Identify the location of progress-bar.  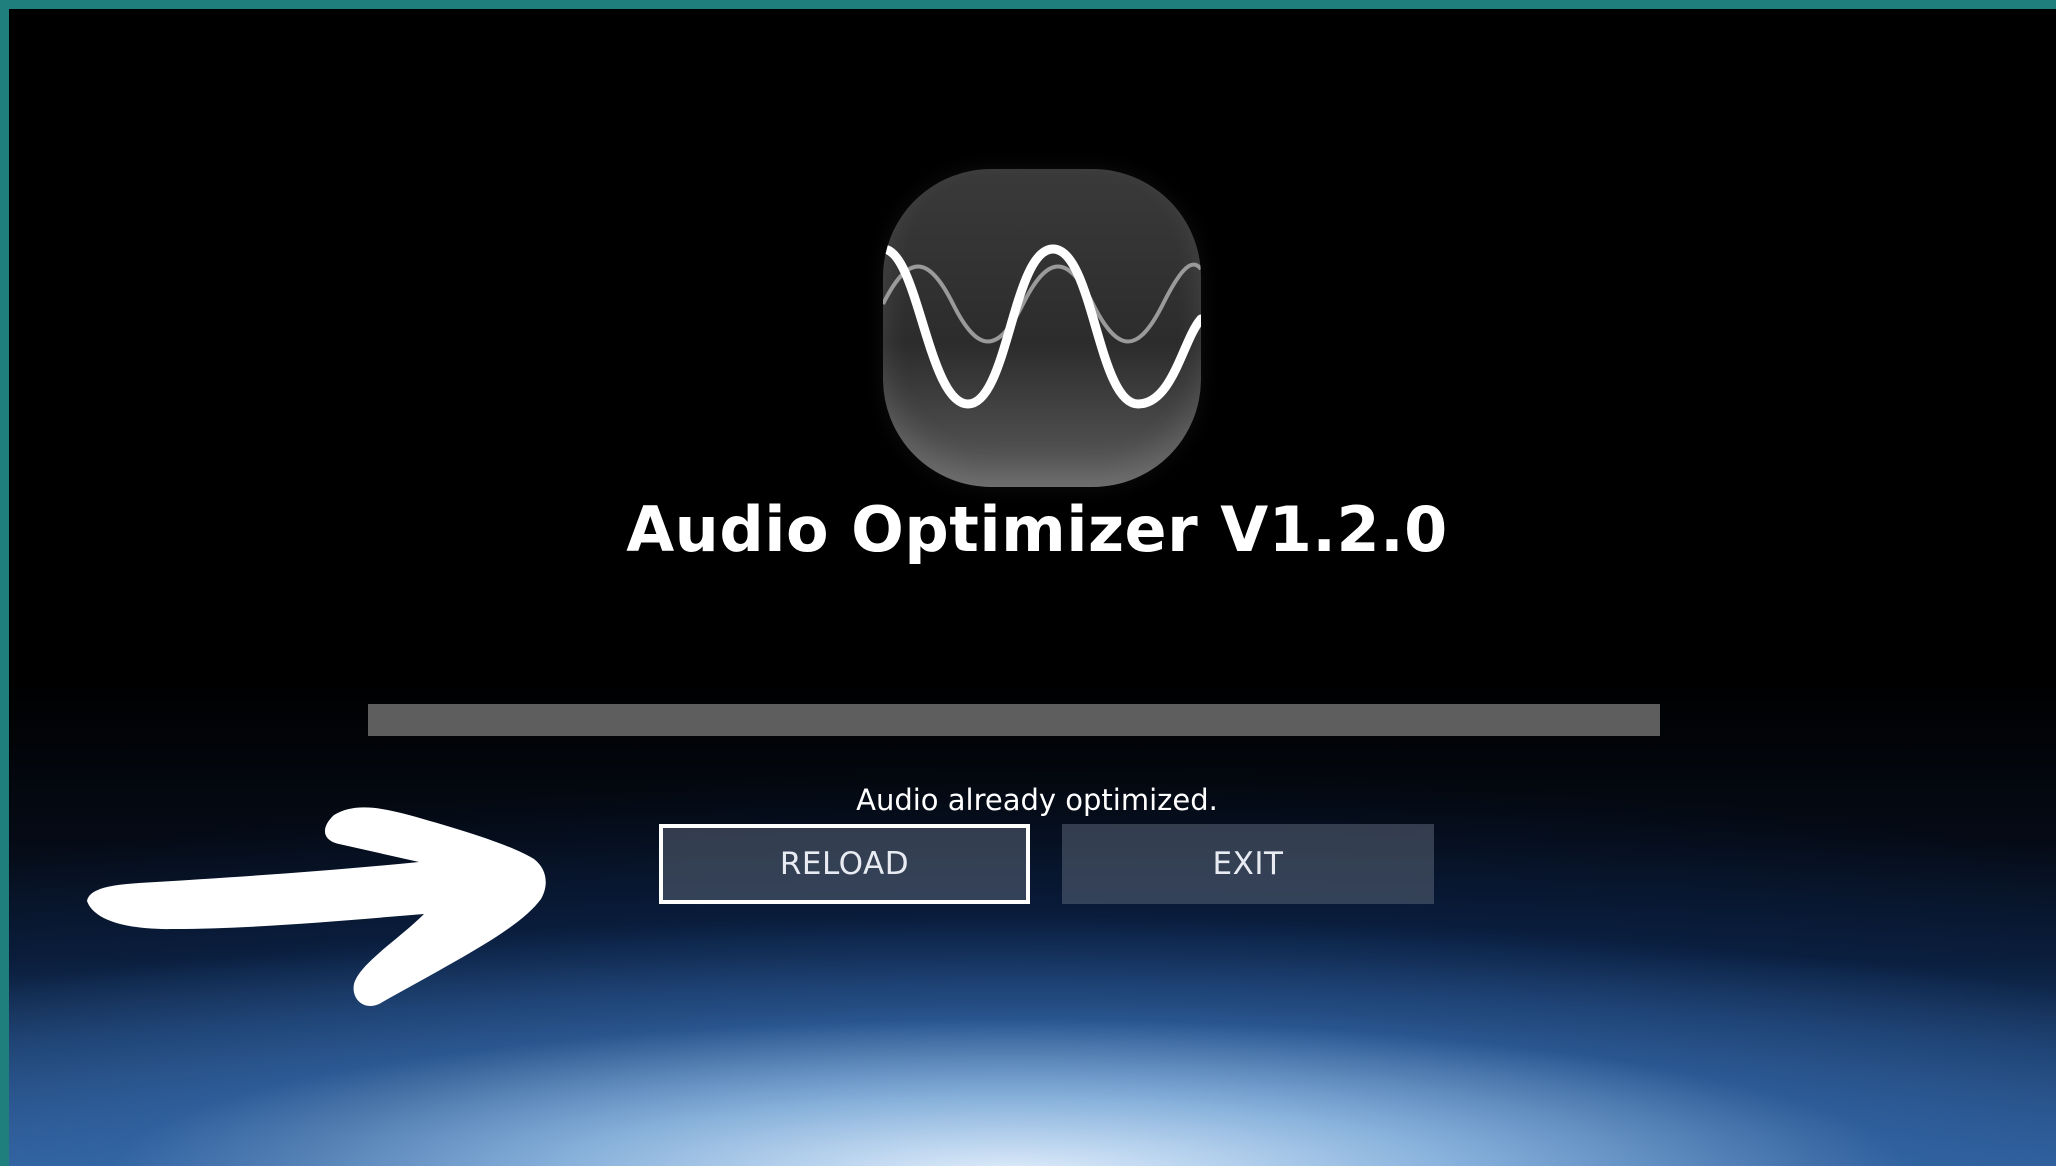
(1014, 720).